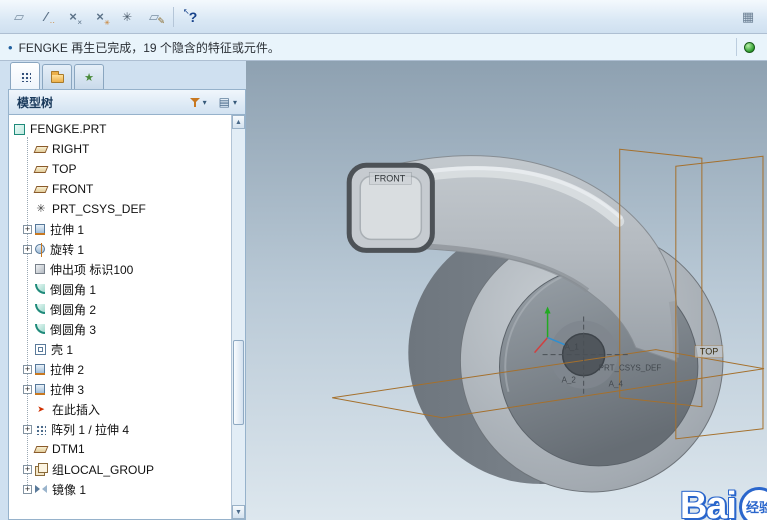 Image resolution: width=767 pixels, height=520 pixels. I want to click on message-bar: • FENGKE 再生已完成，19 个隐含的特征或元件。, so click(383, 47).